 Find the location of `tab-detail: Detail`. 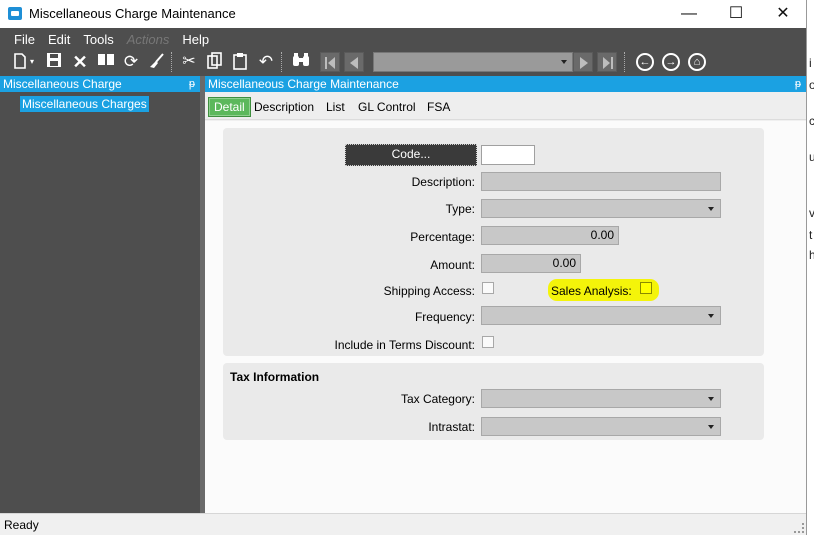

tab-detail: Detail is located at coordinates (229, 107).